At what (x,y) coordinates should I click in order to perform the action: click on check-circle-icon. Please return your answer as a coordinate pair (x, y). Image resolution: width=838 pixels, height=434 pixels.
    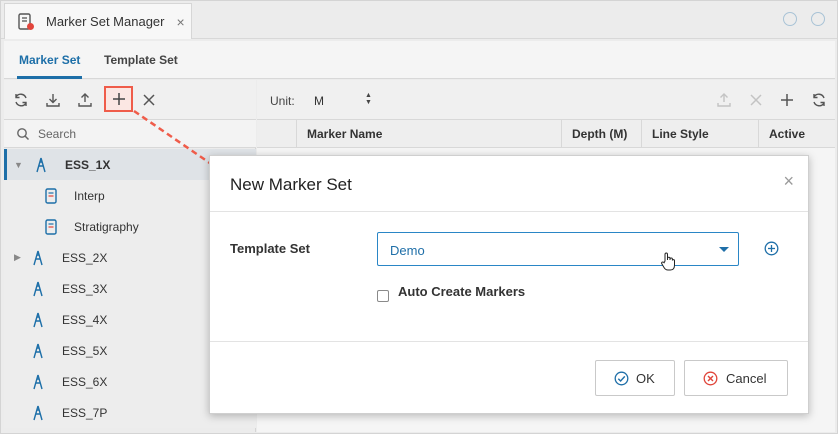
    Looking at the image, I should click on (621, 378).